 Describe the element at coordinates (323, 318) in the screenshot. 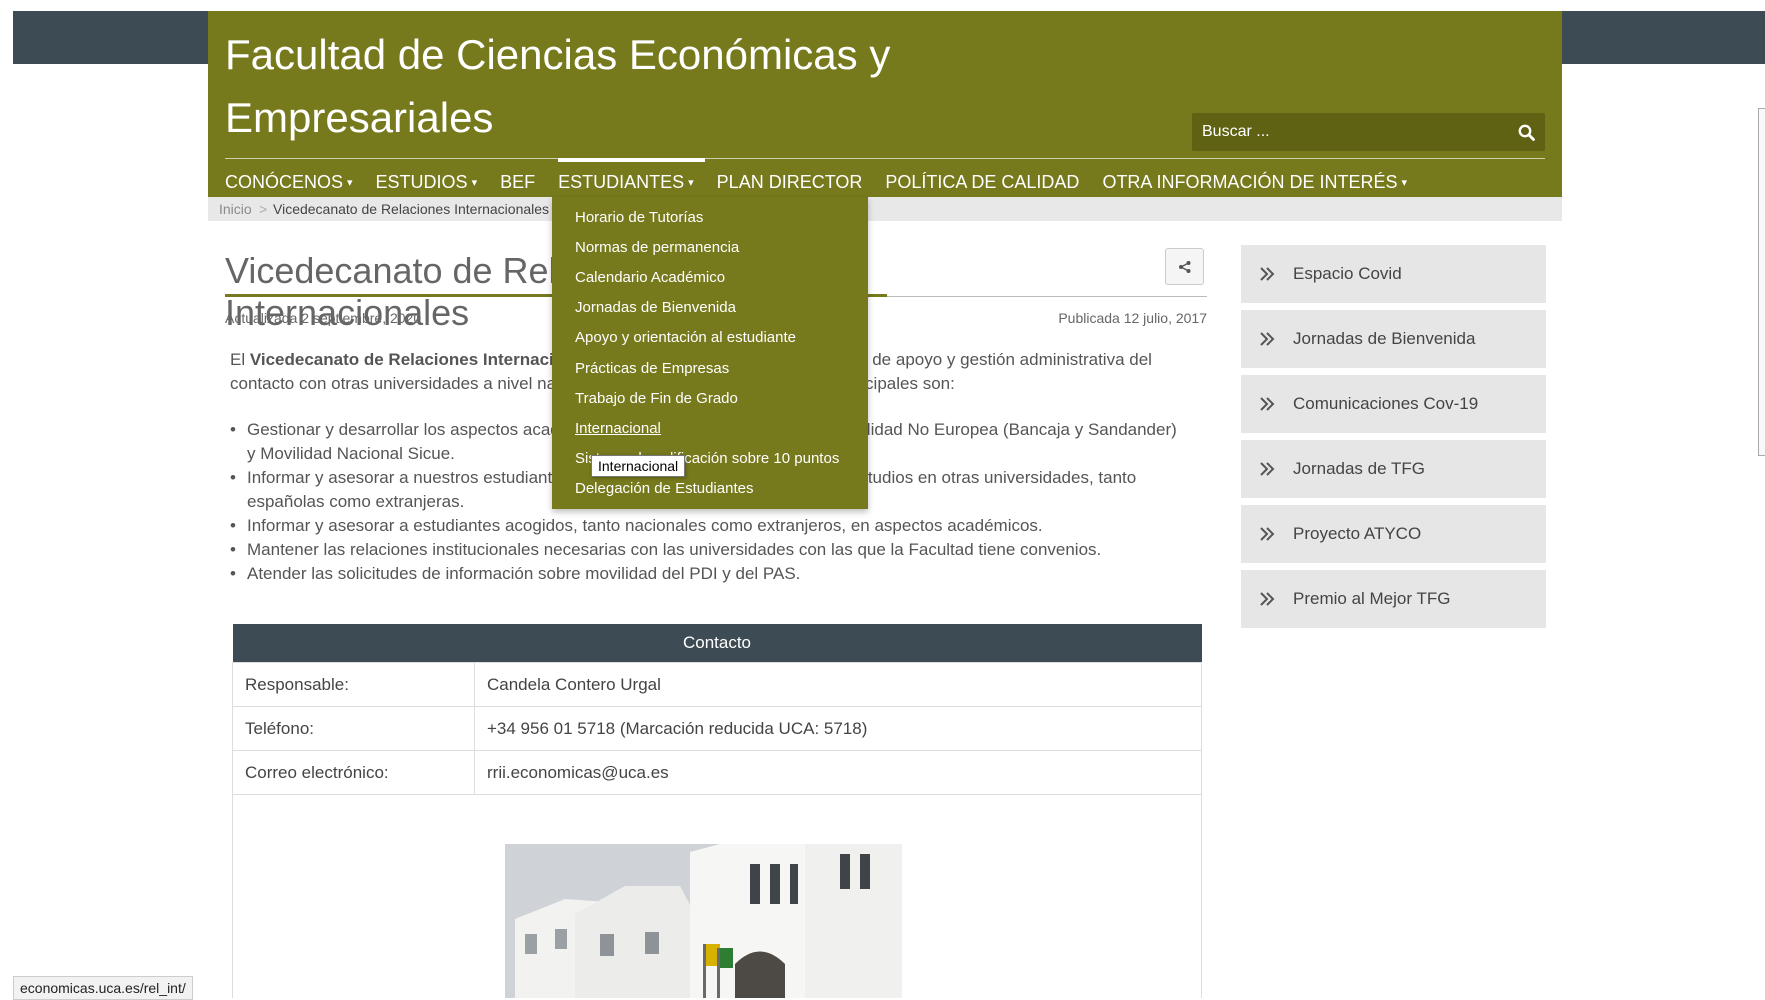

I see `updated-date: Actualizada 2 septiembre, 2020` at that location.